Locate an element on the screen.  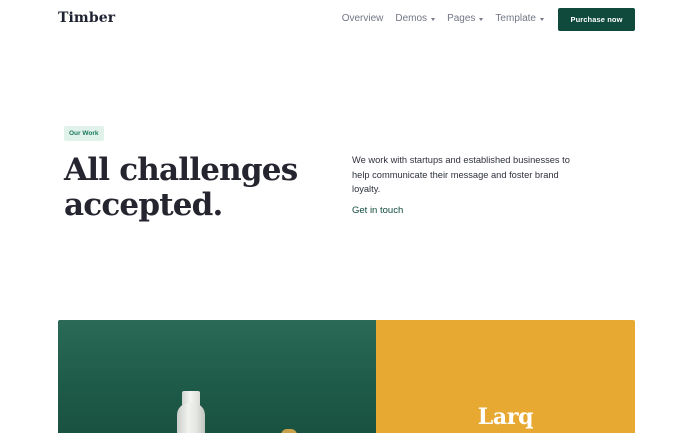
brand-logo: Timber is located at coordinates (86, 18).